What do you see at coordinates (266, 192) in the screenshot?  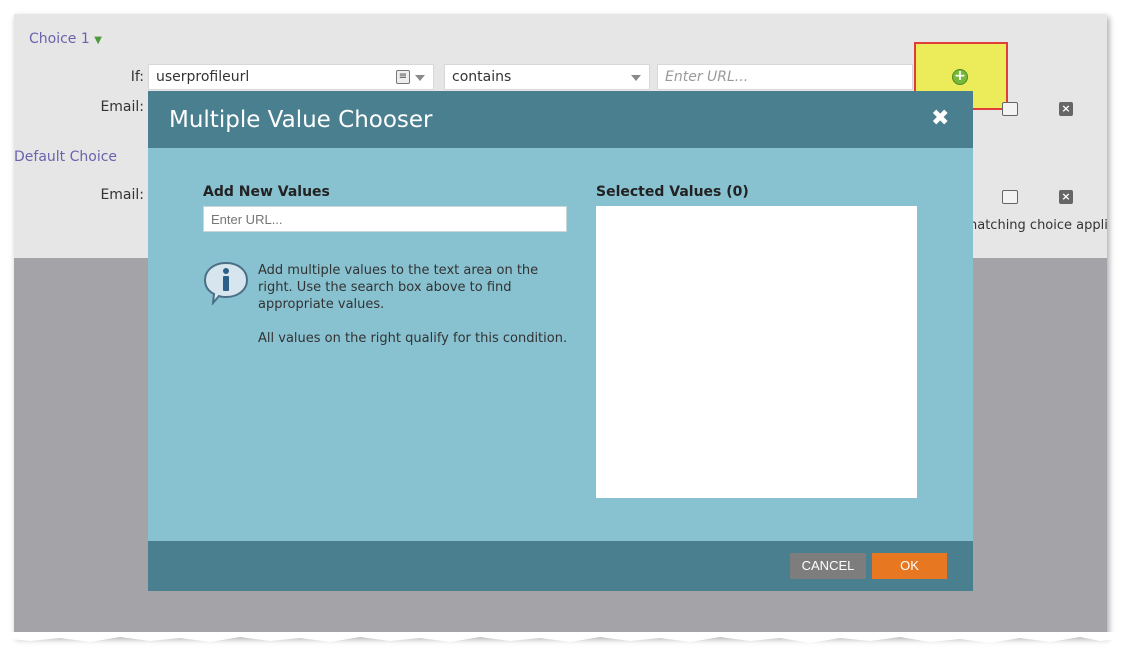 I see `add-new-values-title: Add New Values` at bounding box center [266, 192].